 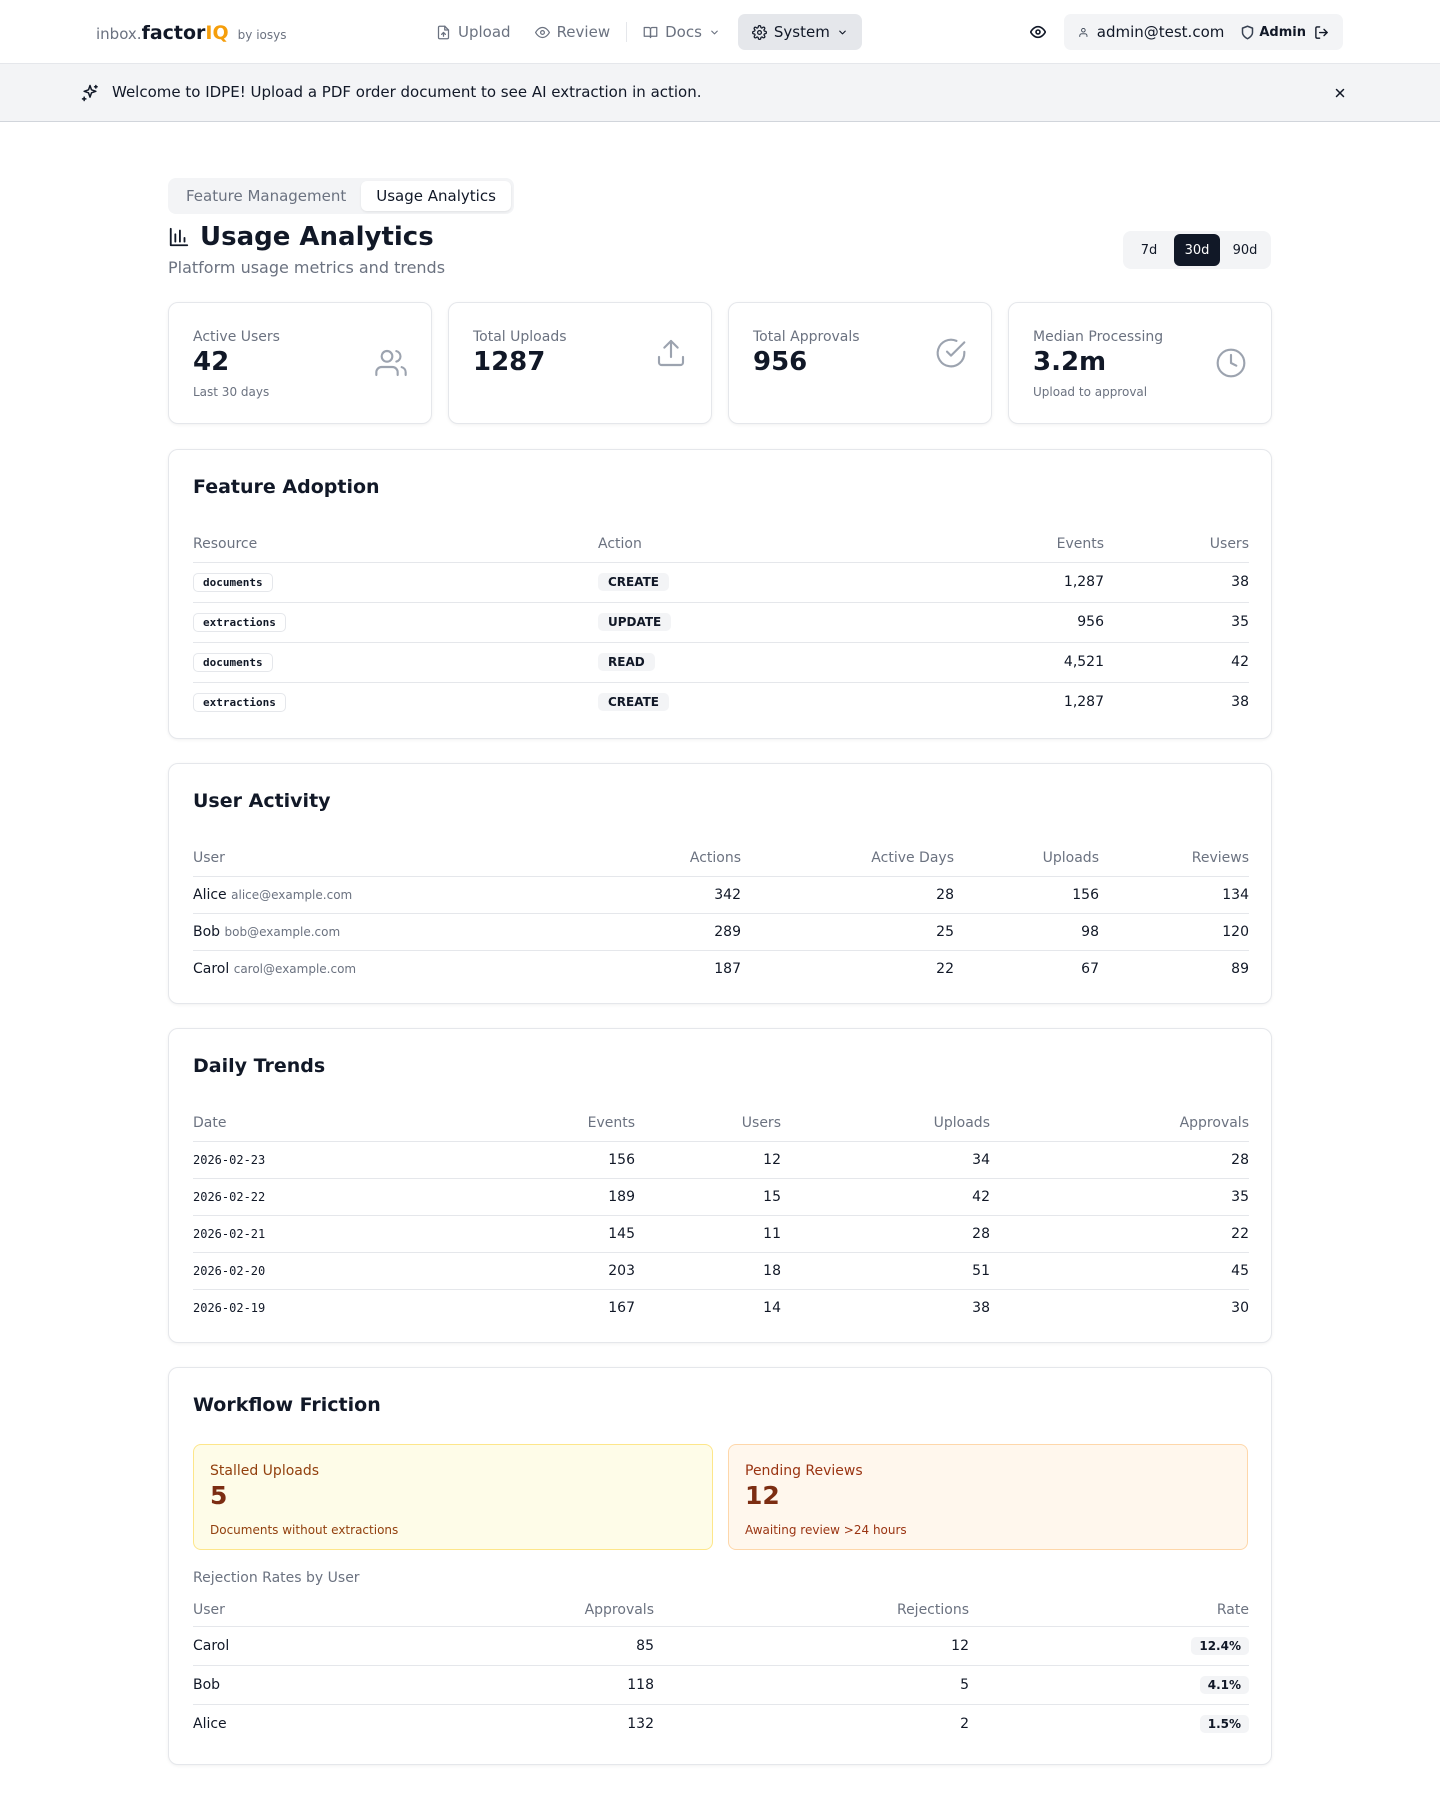 I want to click on approvals-cell: 45, so click(x=1119, y=1271).